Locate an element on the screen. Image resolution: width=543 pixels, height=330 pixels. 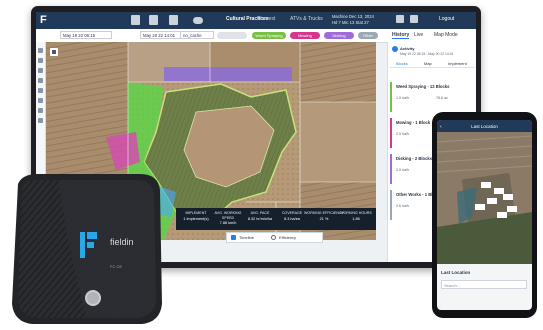
group-rate: 2.6 ha/h is located at coordinates (402, 206).